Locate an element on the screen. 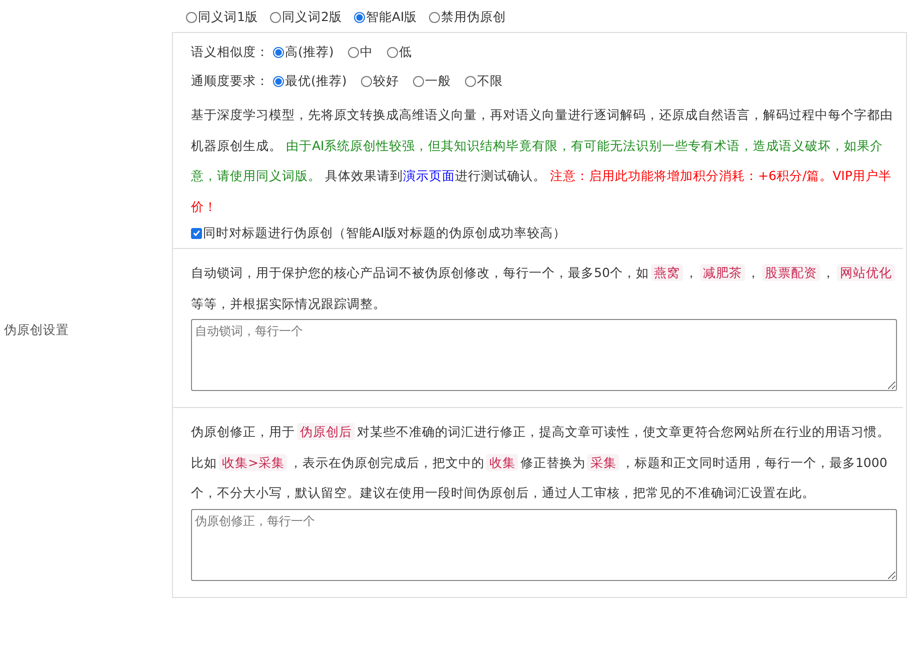 This screenshot has width=911, height=658. fluency-option: 不限 is located at coordinates (483, 81).